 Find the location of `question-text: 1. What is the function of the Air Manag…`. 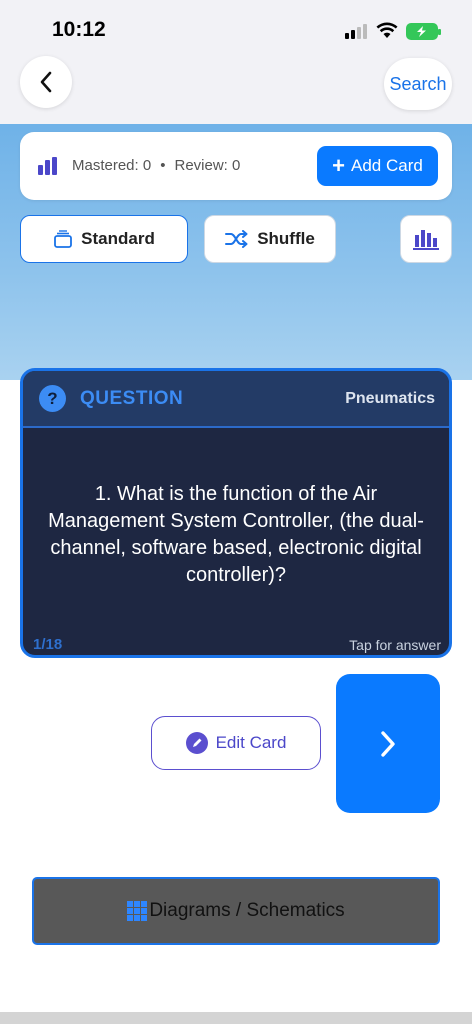

question-text: 1. What is the function of the Air Manag… is located at coordinates (236, 534).